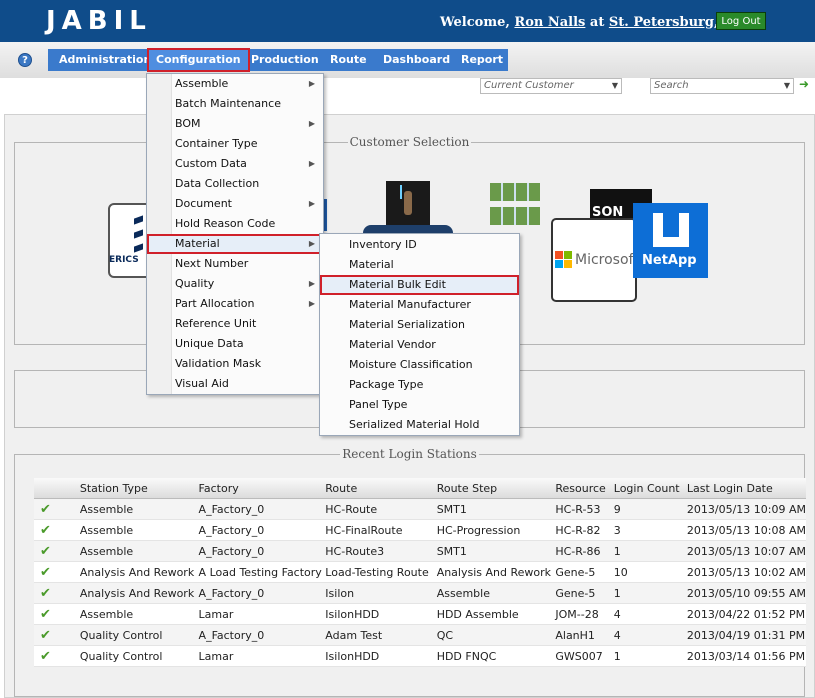  I want to click on route-step-cell: HC-Progression, so click(496, 530).